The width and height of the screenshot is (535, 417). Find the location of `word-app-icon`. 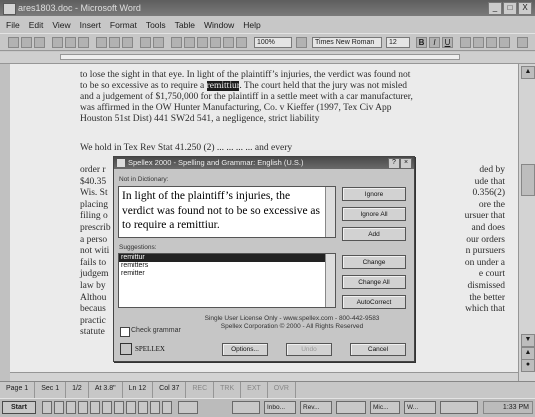

word-app-icon is located at coordinates (9, 9).